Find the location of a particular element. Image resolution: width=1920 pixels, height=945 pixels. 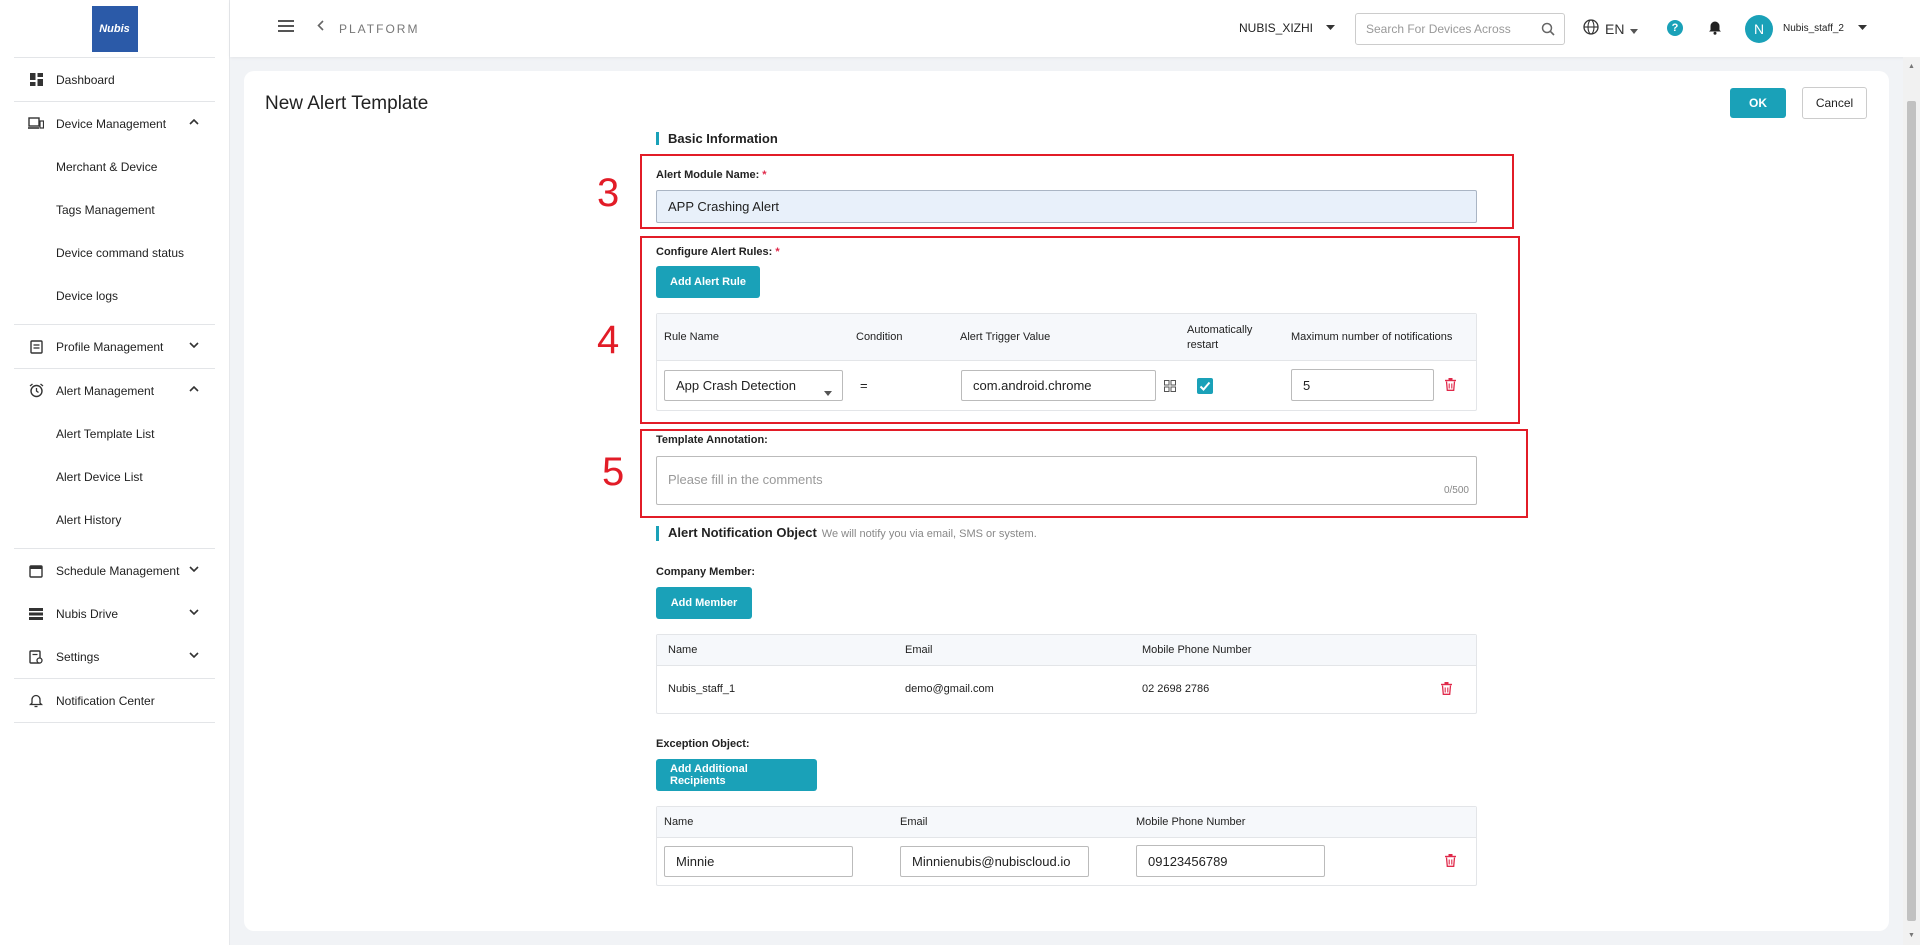

nav-group-profile: Profile Management is located at coordinates (114, 347).